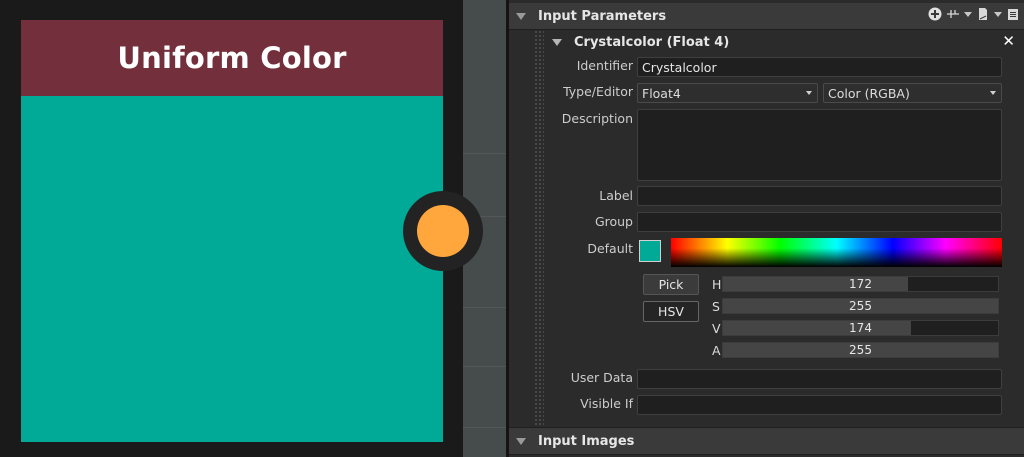 This screenshot has height=457, width=1024. What do you see at coordinates (819, 145) in the screenshot?
I see `description-textarea` at bounding box center [819, 145].